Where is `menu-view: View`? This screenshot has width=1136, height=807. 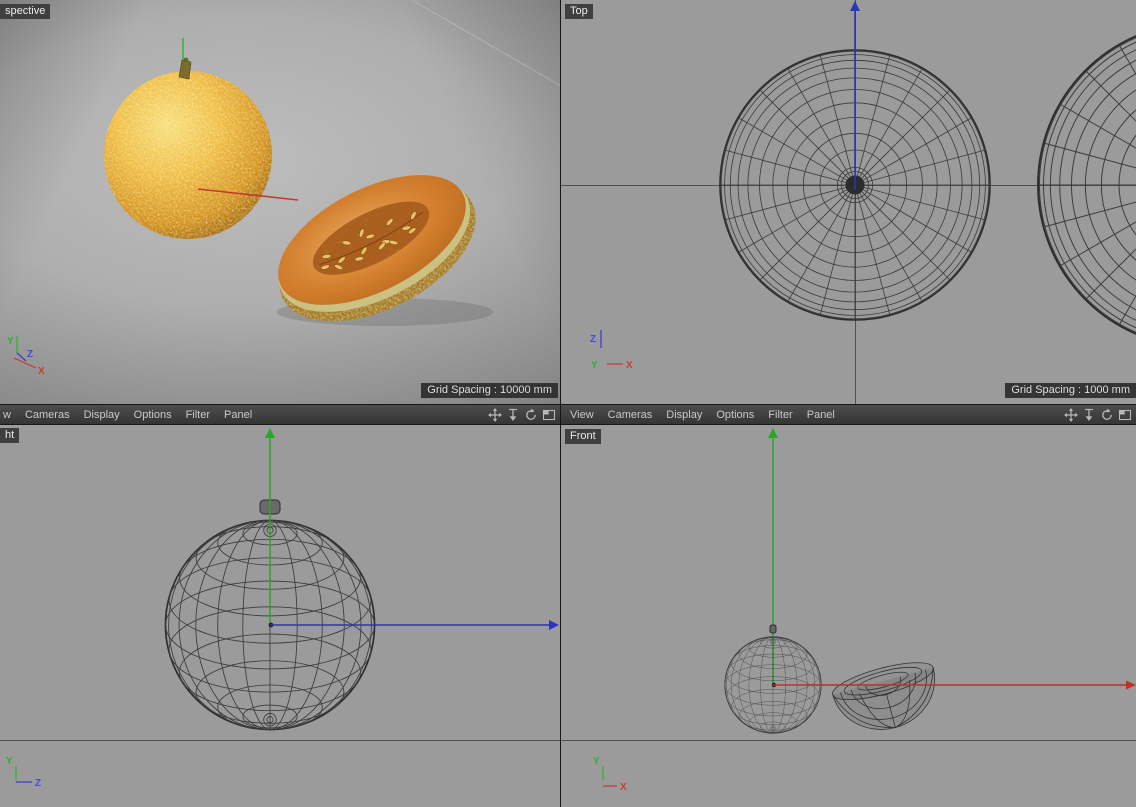 menu-view: View is located at coordinates (582, 415).